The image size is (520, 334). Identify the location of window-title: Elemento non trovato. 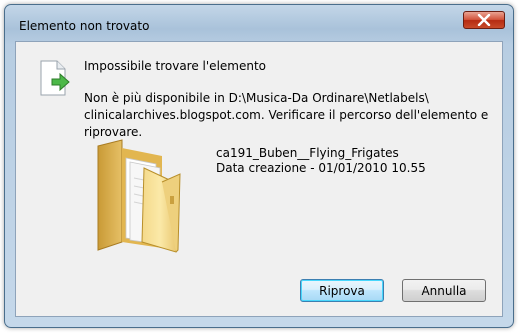
(84, 26).